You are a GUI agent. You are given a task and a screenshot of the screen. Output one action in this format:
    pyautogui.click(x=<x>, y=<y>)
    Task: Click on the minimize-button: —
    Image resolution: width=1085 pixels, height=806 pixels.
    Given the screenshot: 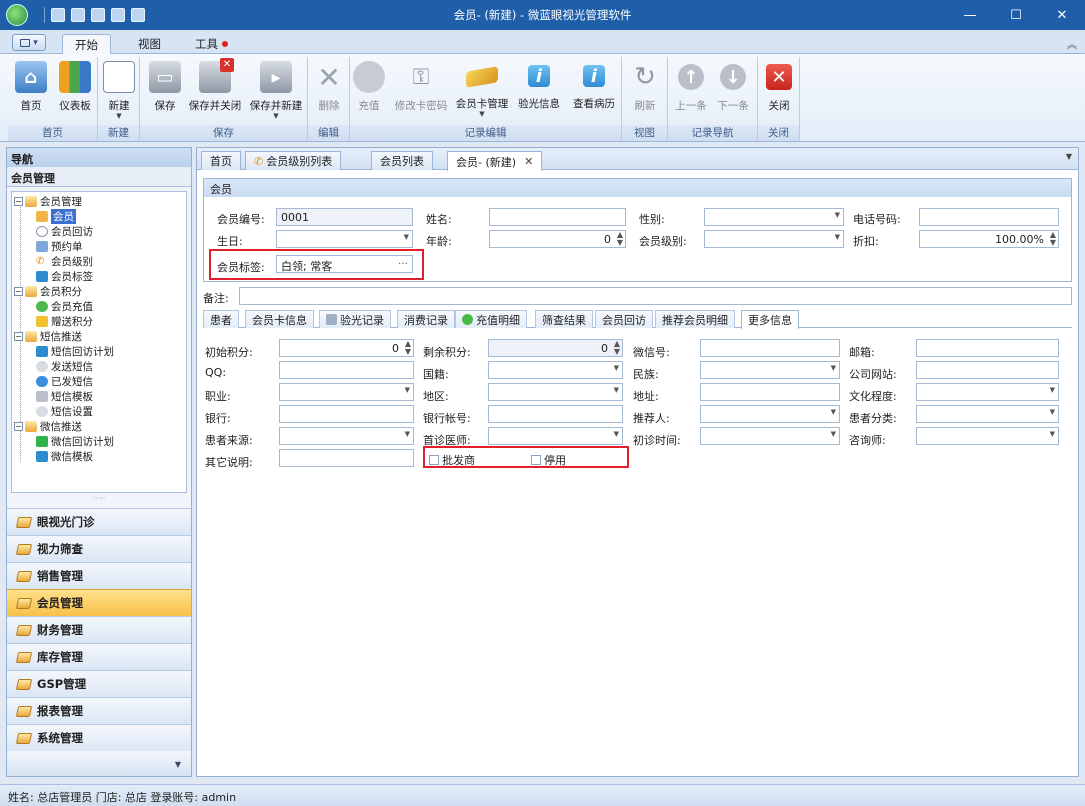 What is the action you would take?
    pyautogui.click(x=970, y=15)
    